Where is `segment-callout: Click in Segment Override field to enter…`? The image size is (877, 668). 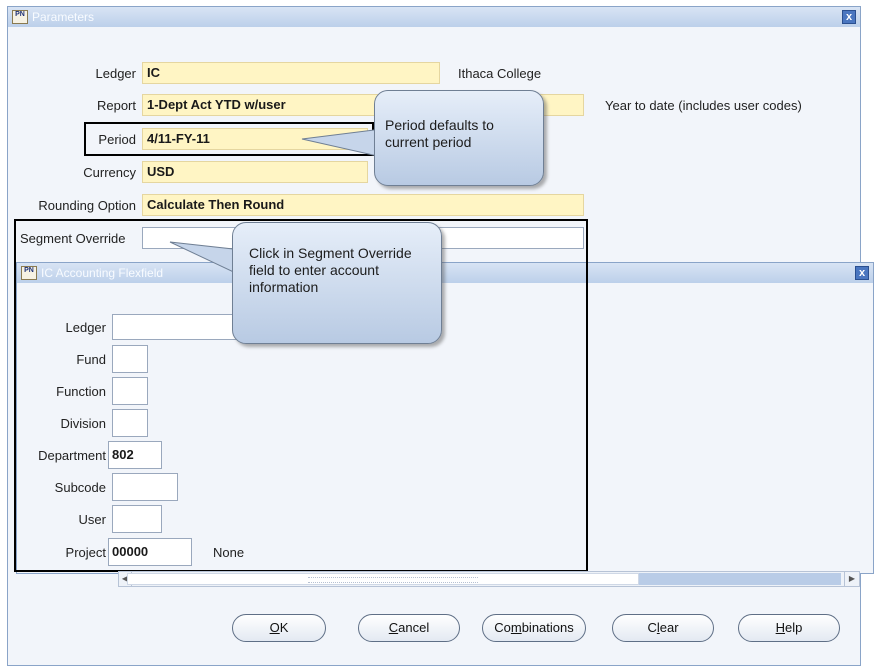 segment-callout: Click in Segment Override field to enter… is located at coordinates (337, 283).